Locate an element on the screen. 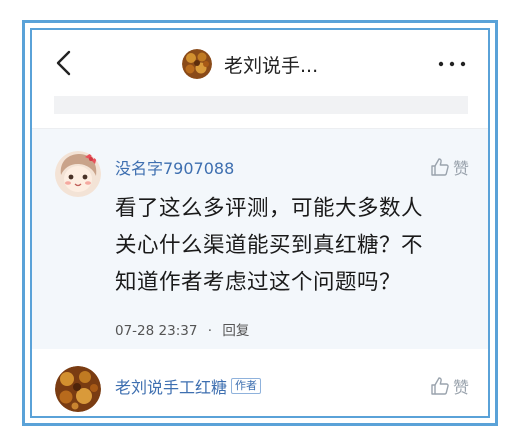 The image size is (520, 446). comment-time: 07-28 23:37 is located at coordinates (156, 331).